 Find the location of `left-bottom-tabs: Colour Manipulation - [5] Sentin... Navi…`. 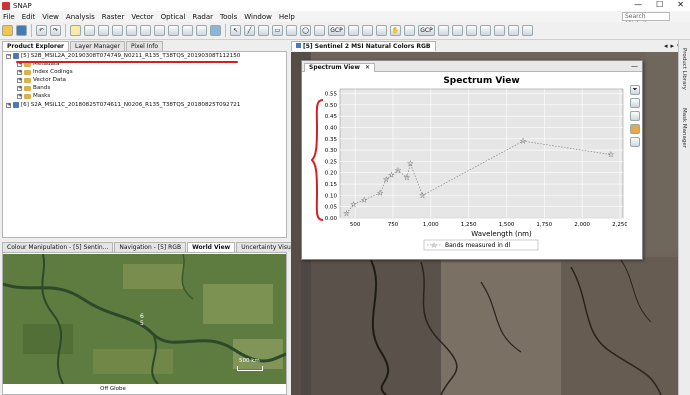

left-bottom-tabs: Colour Manipulation - [5] Sentin... Navi… is located at coordinates (162, 247).